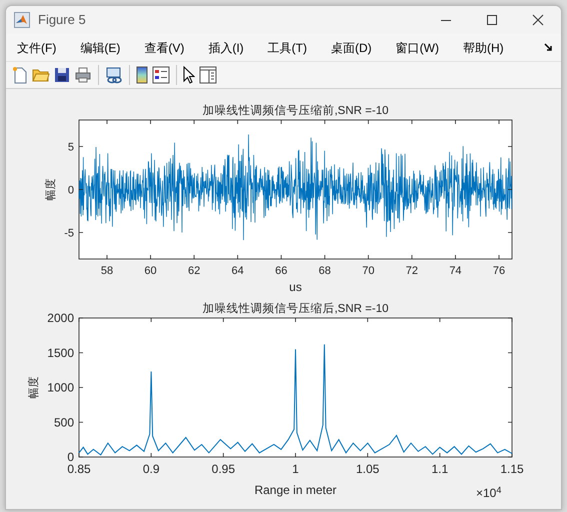  I want to click on x-tick-label: 76, so click(499, 271).